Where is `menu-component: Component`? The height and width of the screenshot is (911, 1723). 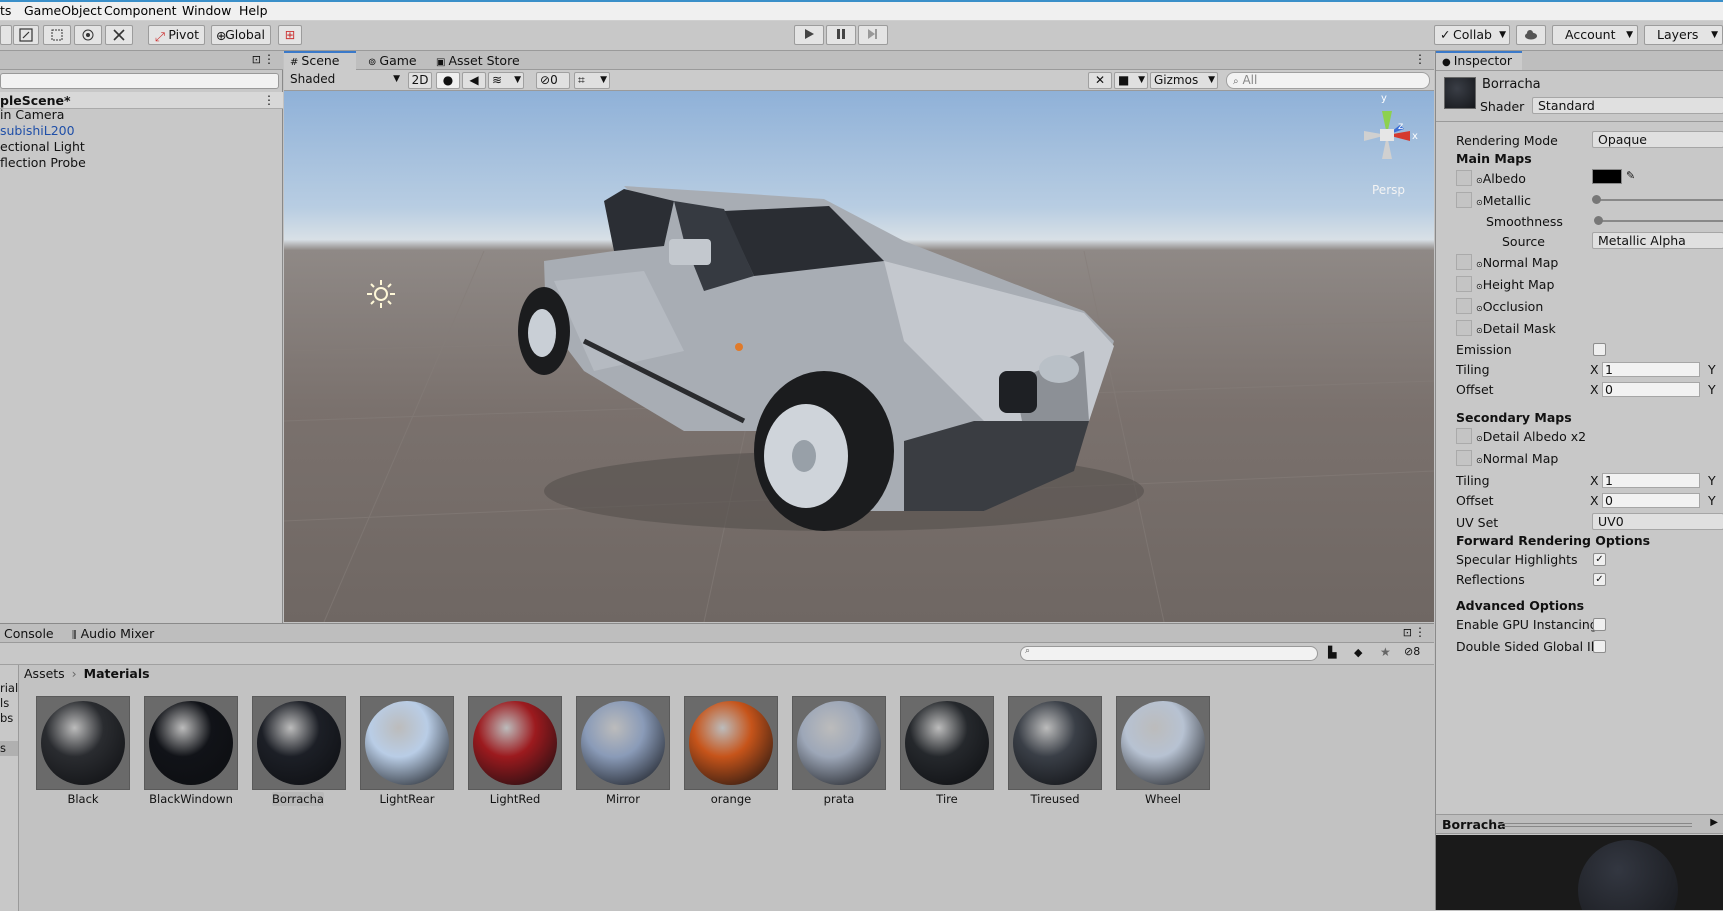
menu-component: Component is located at coordinates (140, 10).